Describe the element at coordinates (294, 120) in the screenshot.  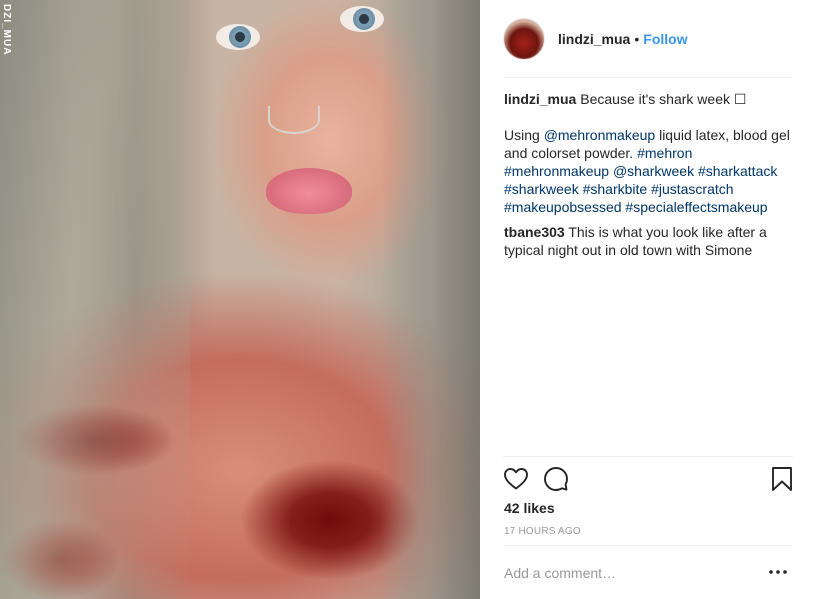
I see `photo-nose-ring` at that location.